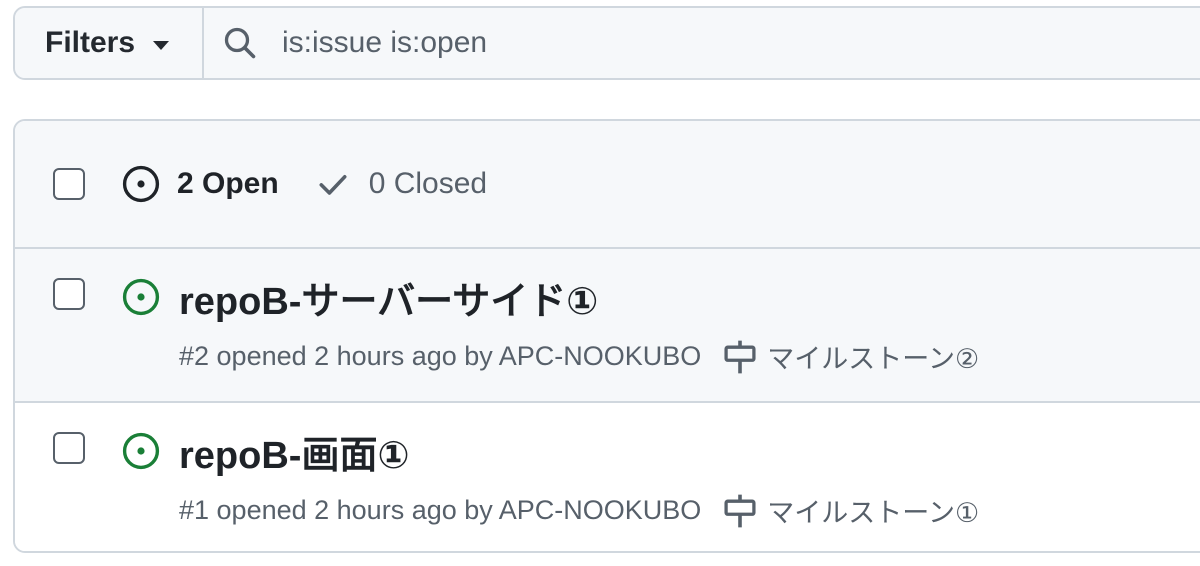  Describe the element at coordinates (440, 356) in the screenshot. I see `issue-meta-text: #2 opened 2 hours ago by APC-NOOKUBO` at that location.